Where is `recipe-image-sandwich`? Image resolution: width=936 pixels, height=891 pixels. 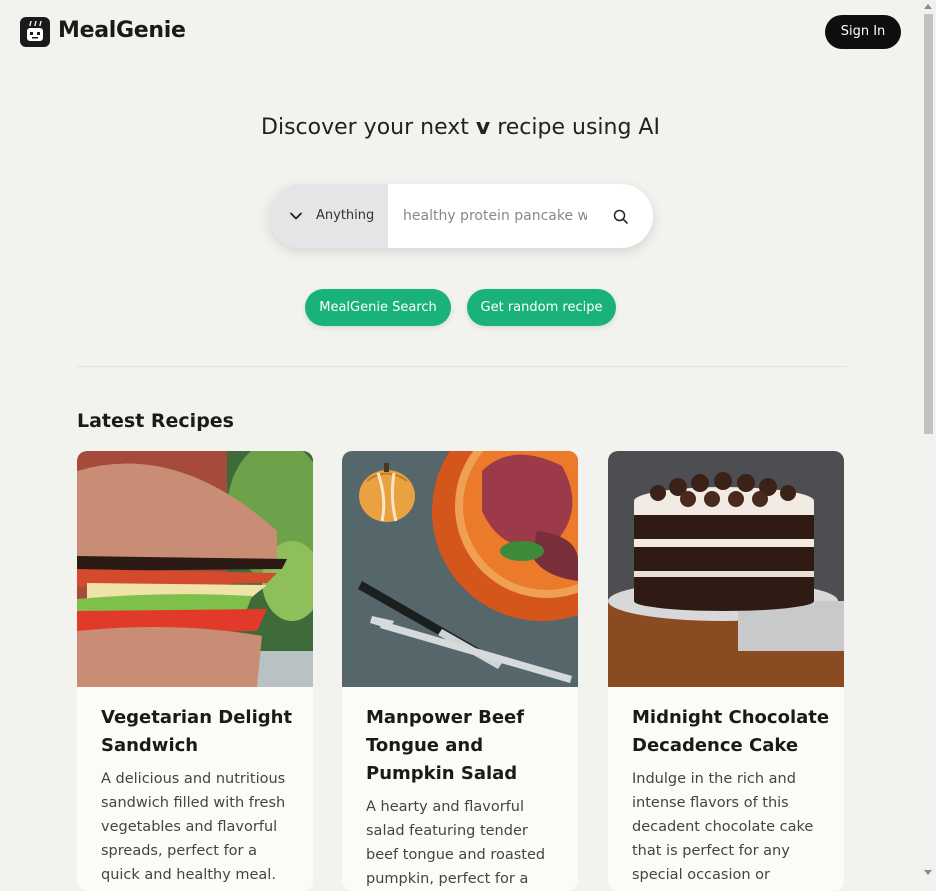 recipe-image-sandwich is located at coordinates (195, 569).